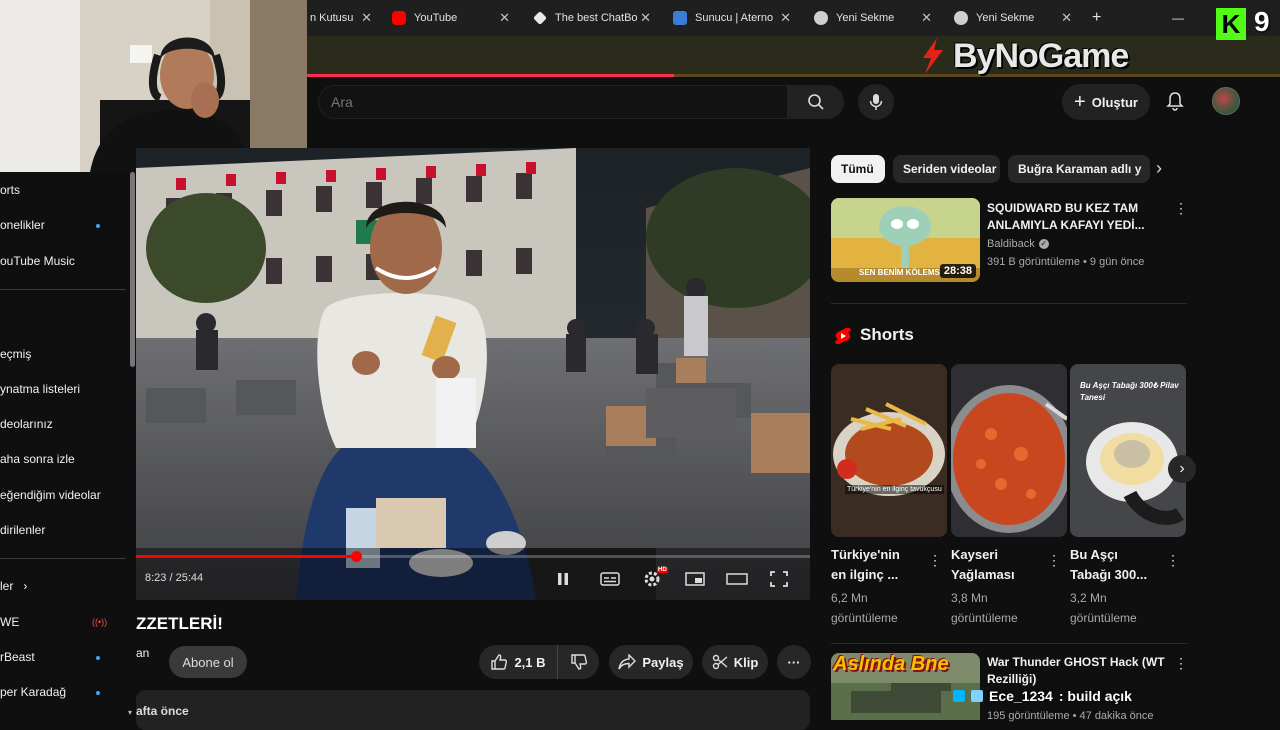  I want to click on aternos-icon, so click(680, 18).